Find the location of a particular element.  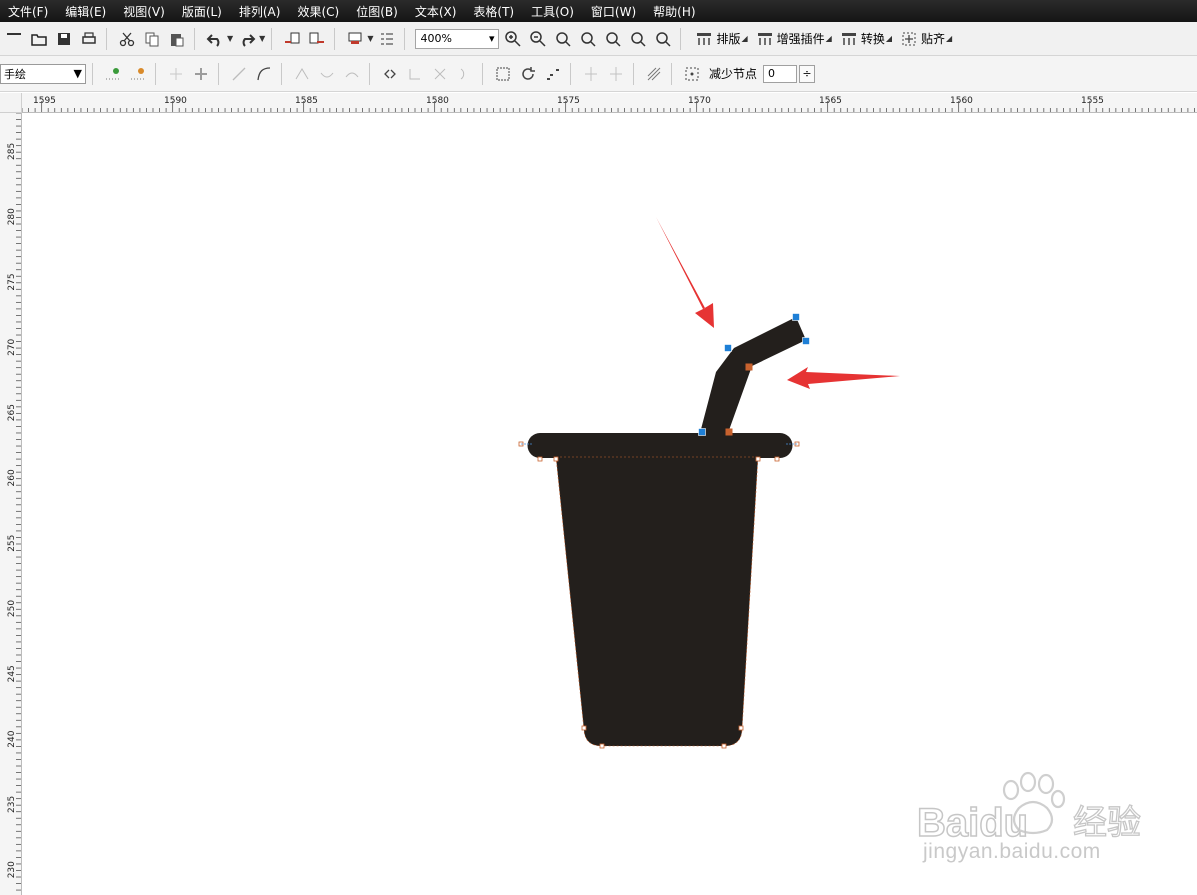

cup-shape is located at coordinates (667, 532).